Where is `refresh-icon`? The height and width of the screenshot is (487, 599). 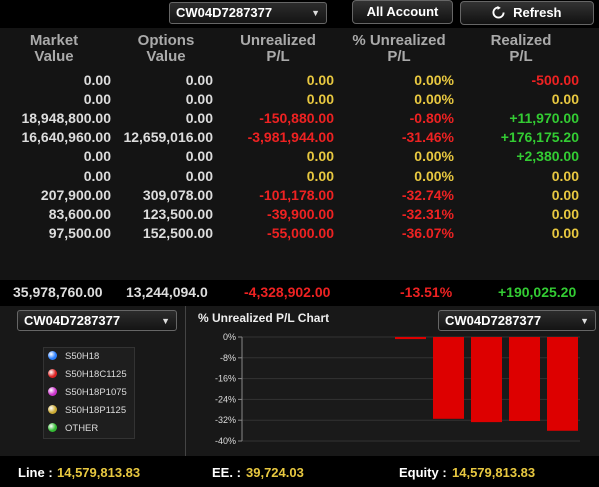
refresh-icon is located at coordinates (499, 12).